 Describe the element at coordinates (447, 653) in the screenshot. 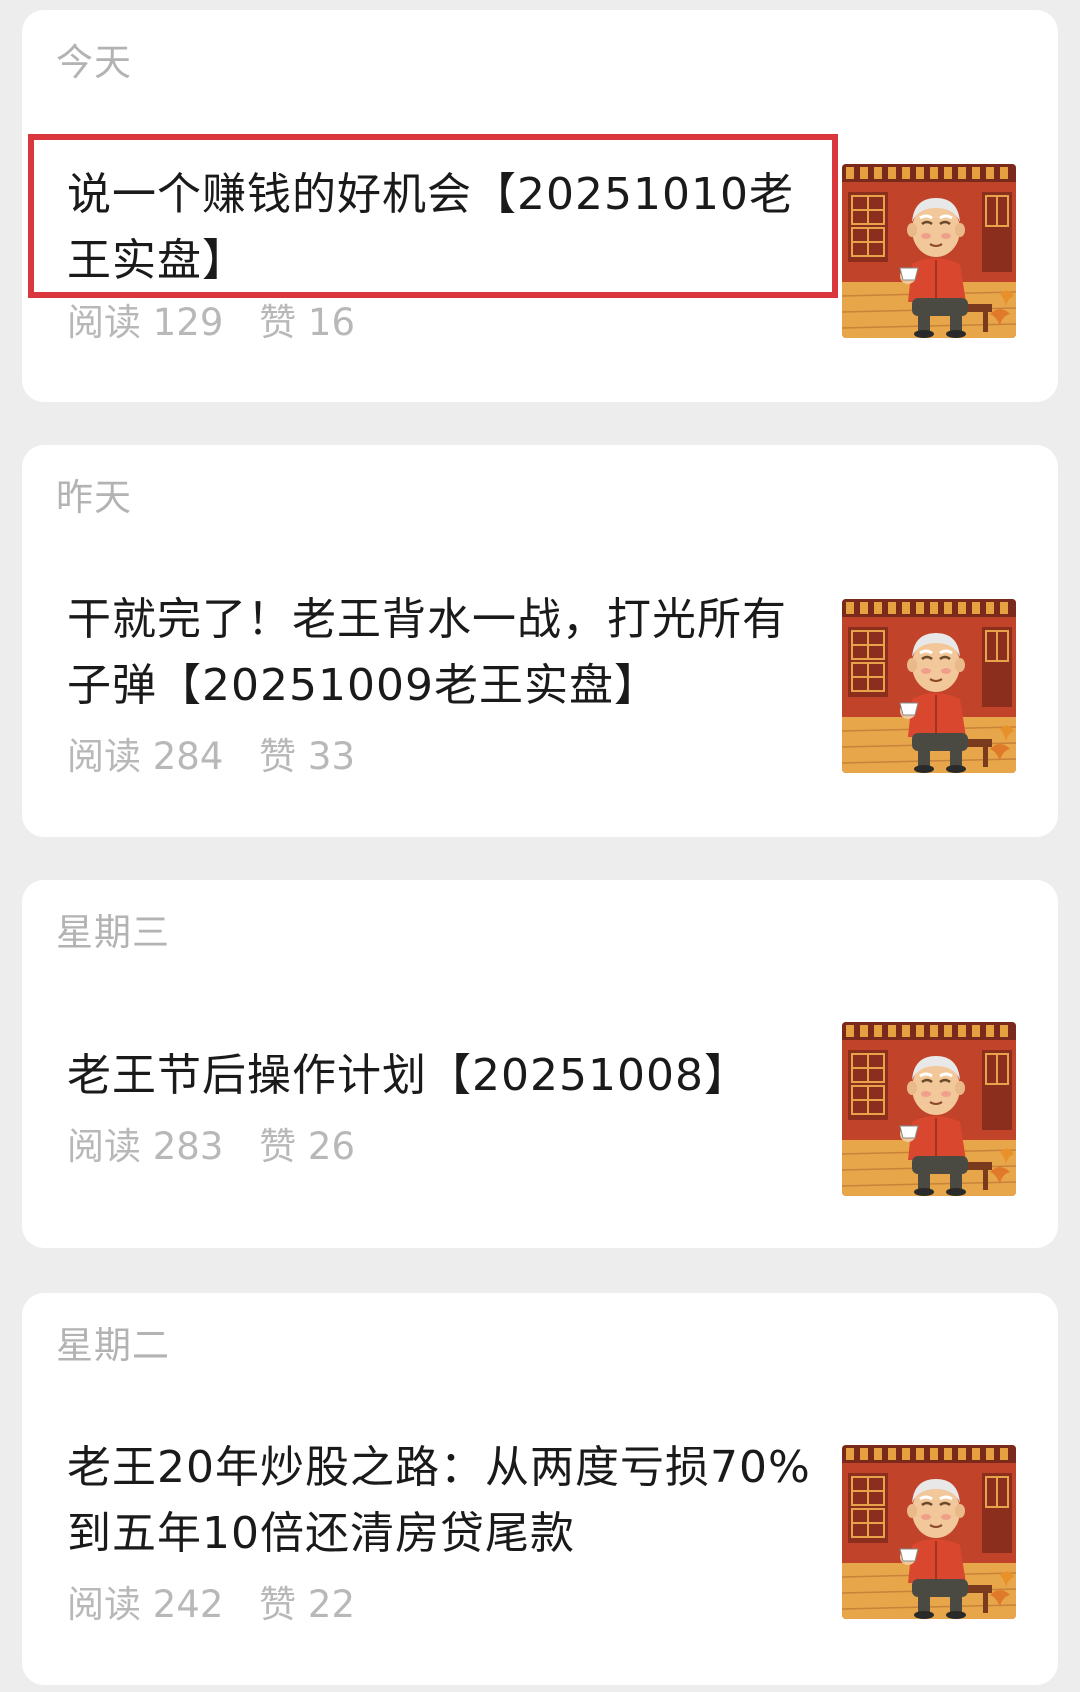

I see `article-title: 干就完了！老王背水一战，打光所有子弹【20251009老王实盘】` at that location.